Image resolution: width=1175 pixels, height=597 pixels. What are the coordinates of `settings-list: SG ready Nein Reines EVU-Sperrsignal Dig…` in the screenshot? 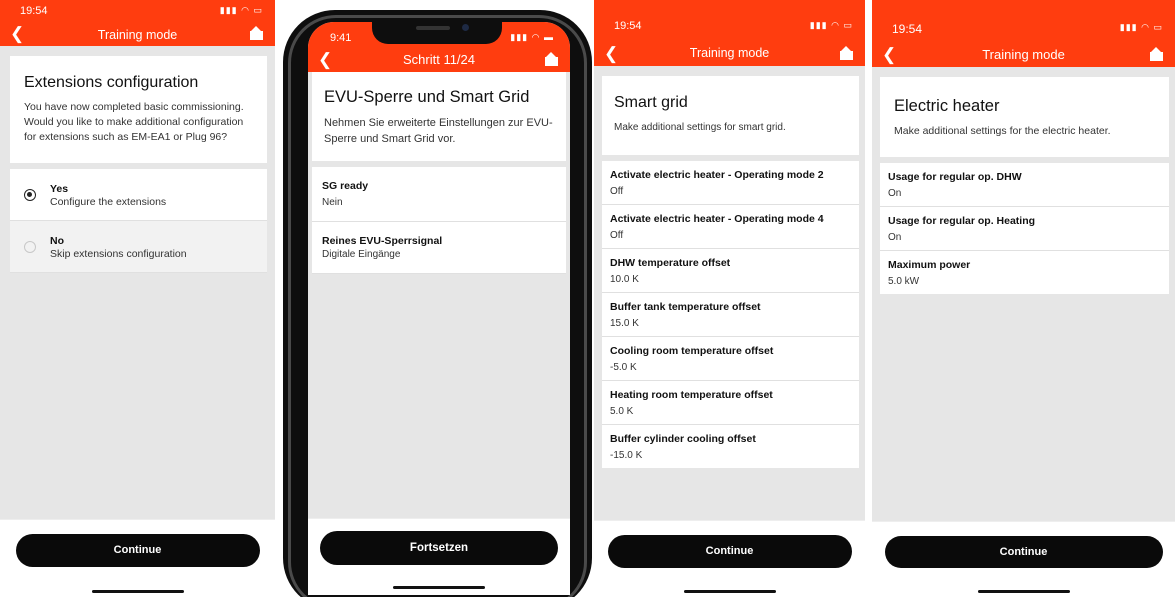 It's located at (439, 220).